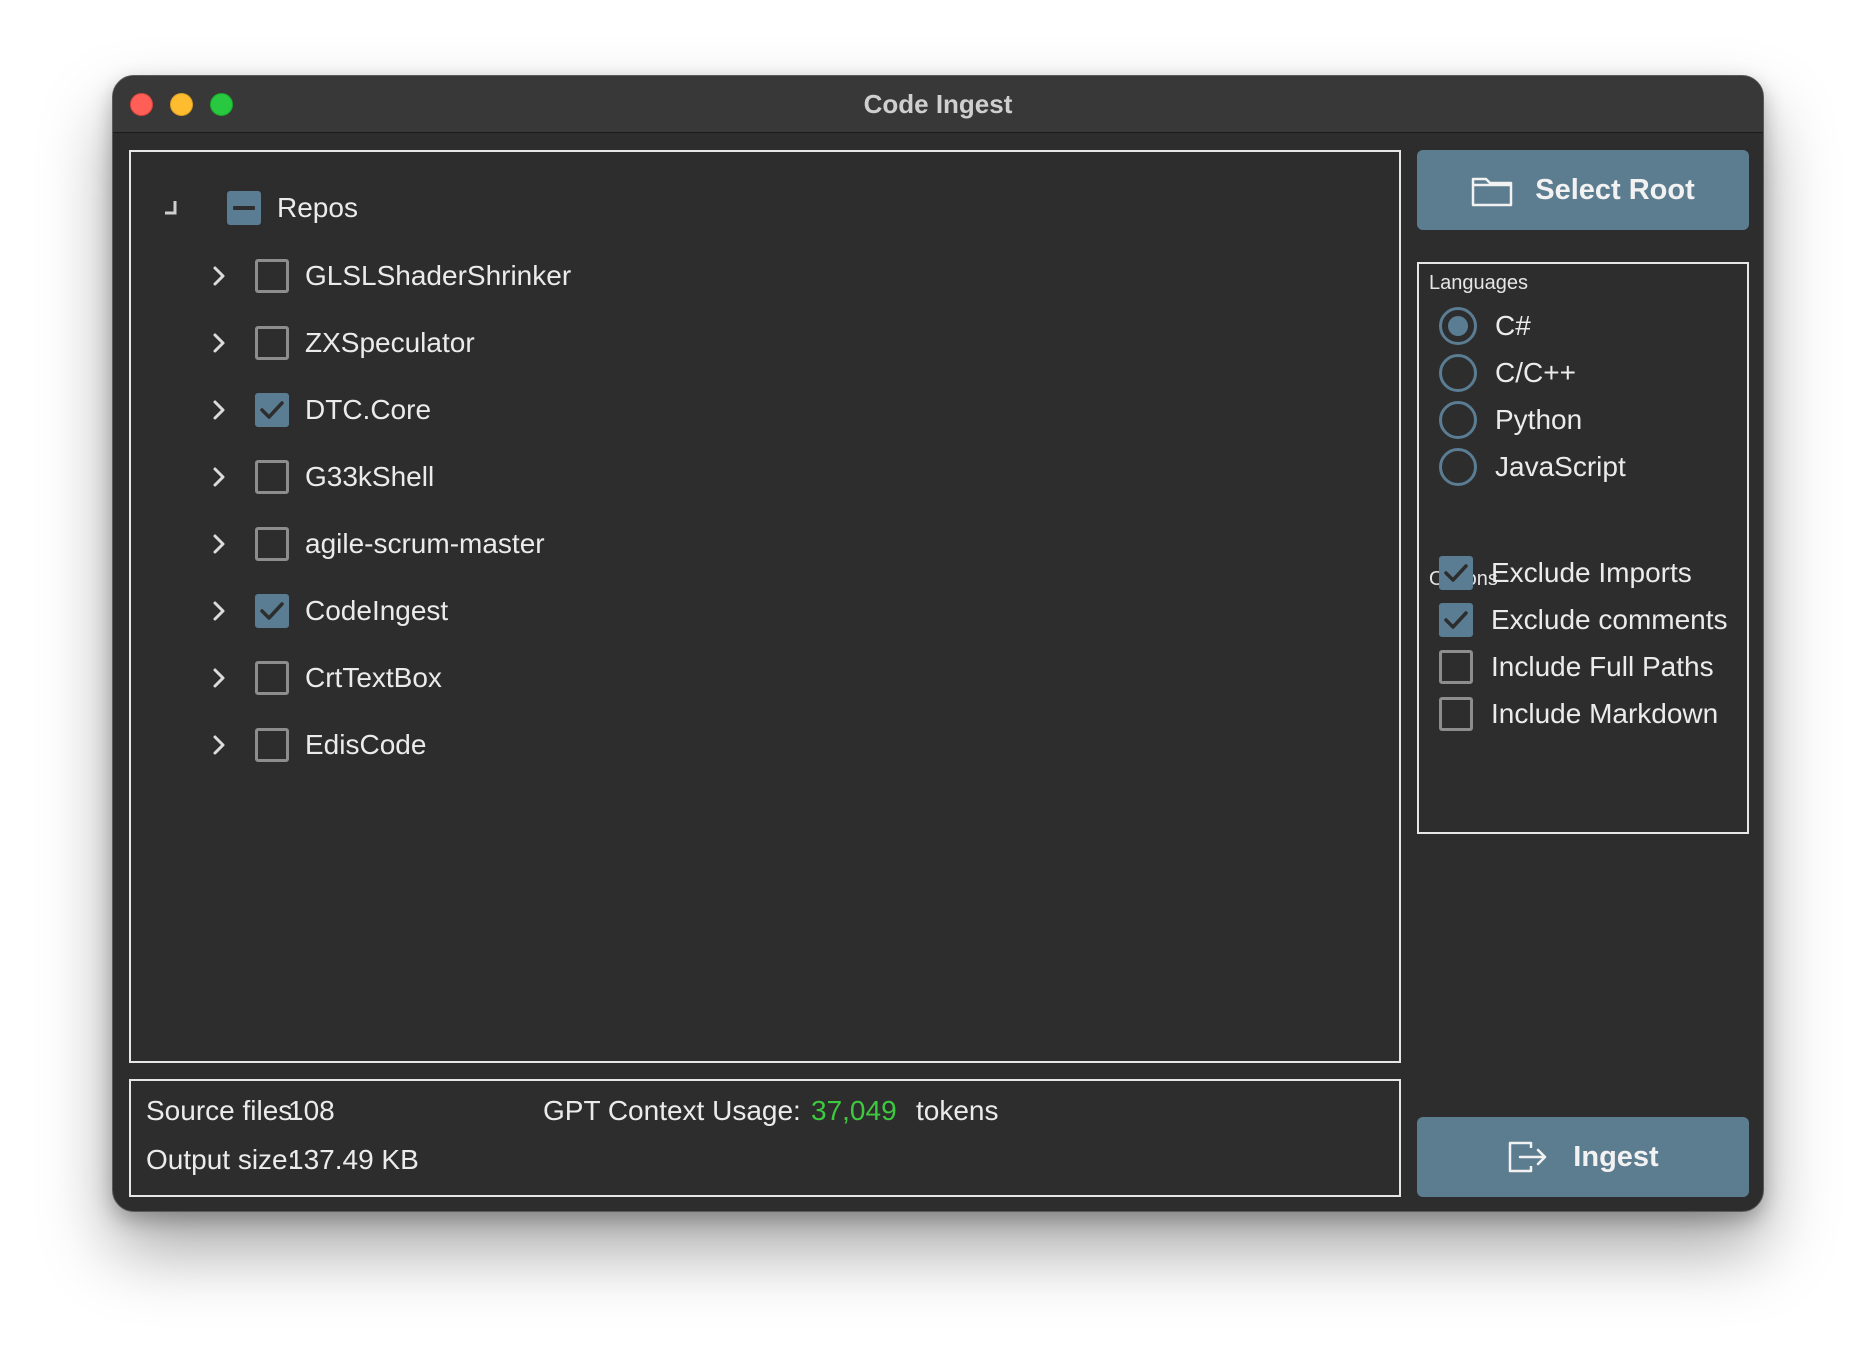 The width and height of the screenshot is (1876, 1360). I want to click on tree-item: G33kShell, so click(316, 477).